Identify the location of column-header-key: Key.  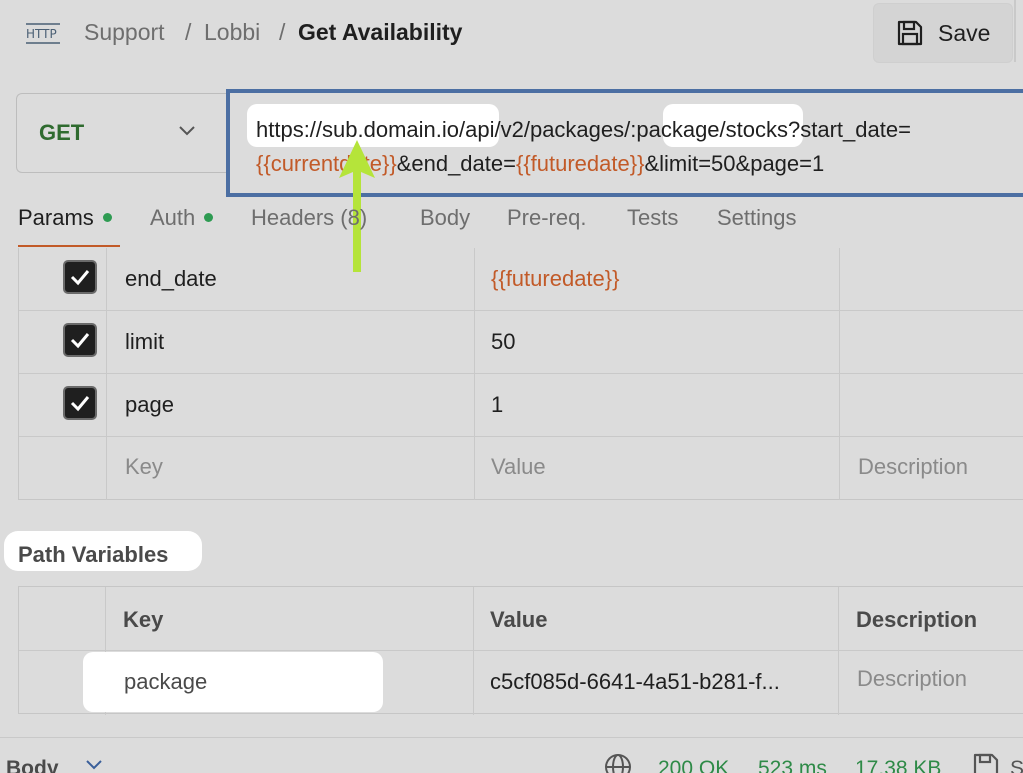
(143, 619).